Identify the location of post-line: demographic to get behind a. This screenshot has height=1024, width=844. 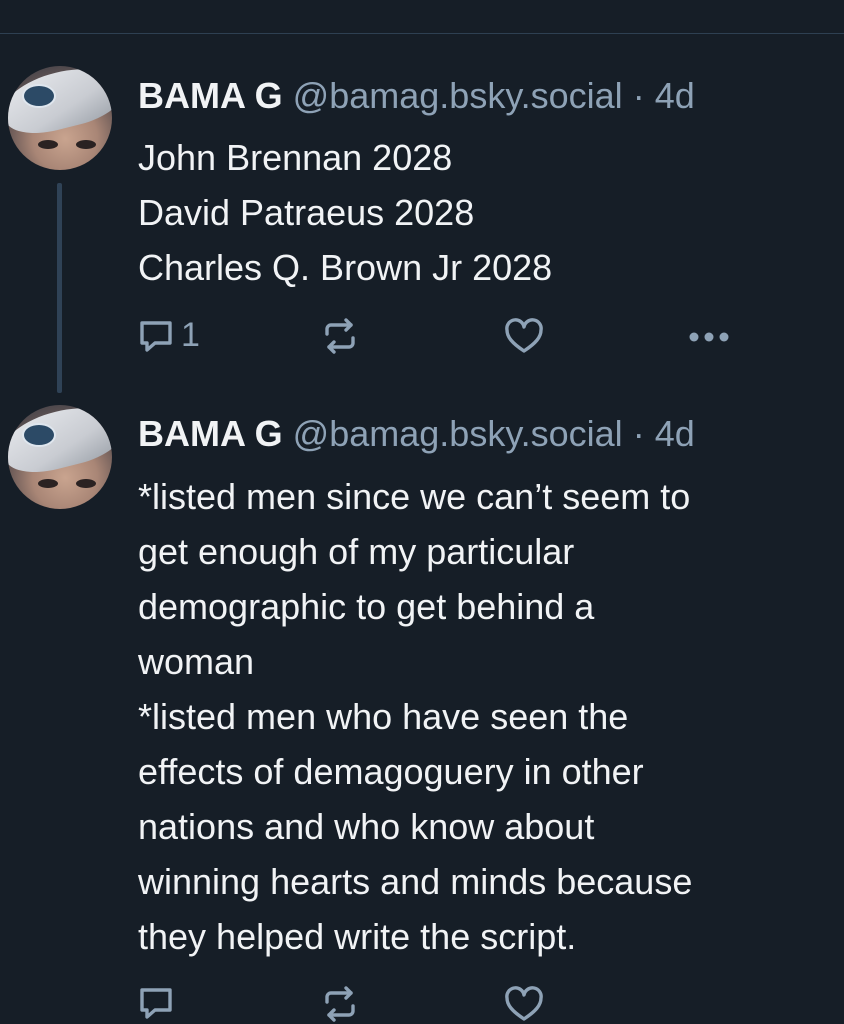
(366, 606).